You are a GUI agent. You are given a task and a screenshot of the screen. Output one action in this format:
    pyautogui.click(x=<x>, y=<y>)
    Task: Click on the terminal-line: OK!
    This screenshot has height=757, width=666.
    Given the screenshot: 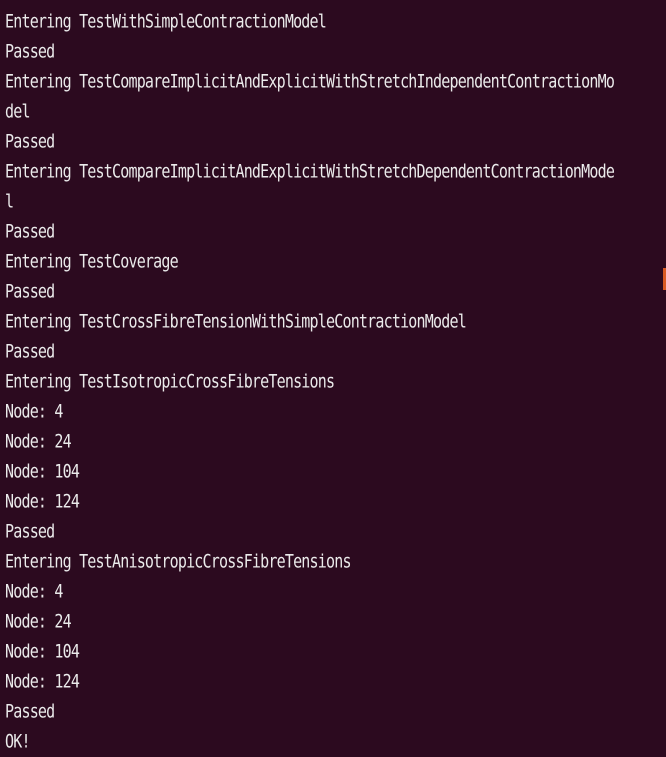 What is the action you would take?
    pyautogui.click(x=18, y=741)
    